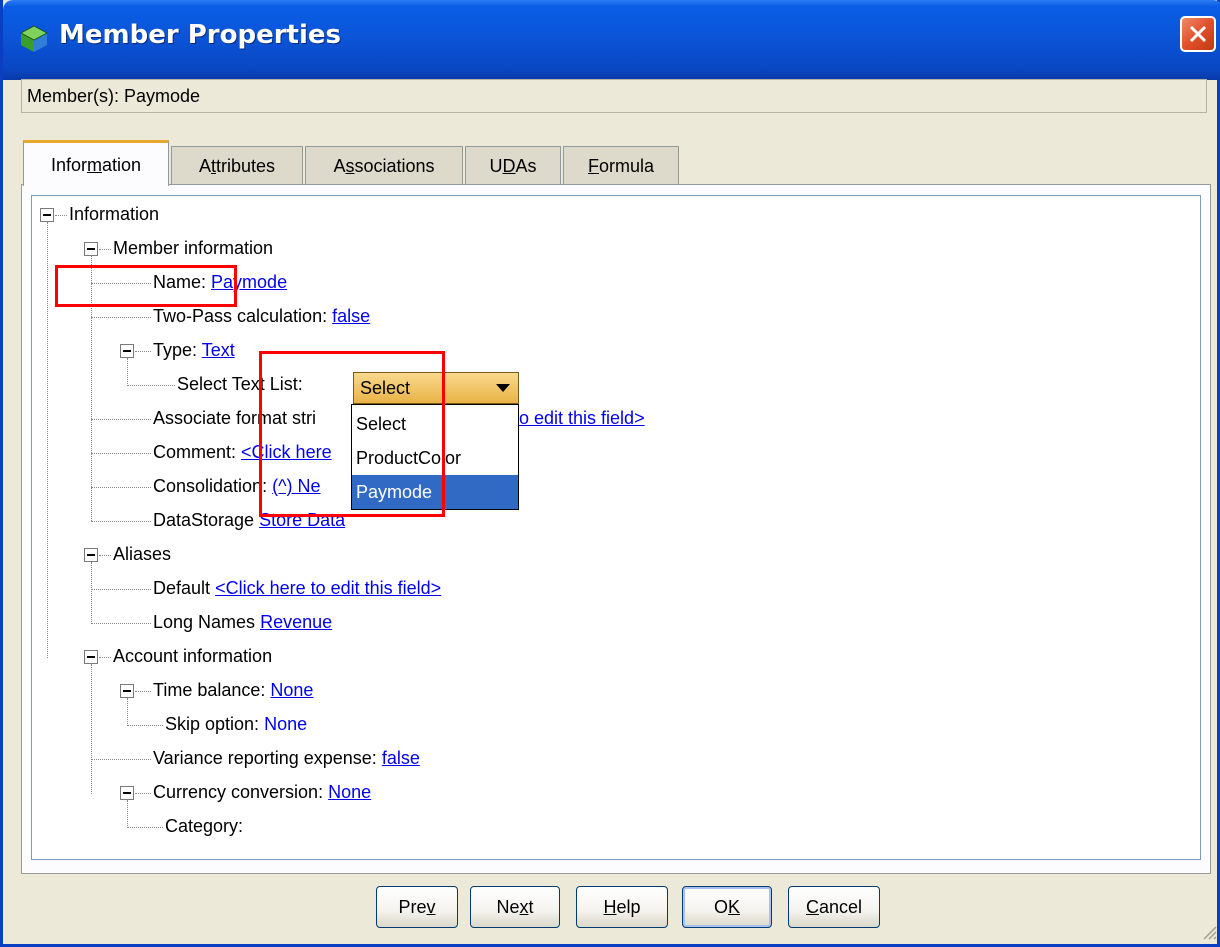 The image size is (1220, 947). What do you see at coordinates (34, 38) in the screenshot?
I see `member-cube-icon` at bounding box center [34, 38].